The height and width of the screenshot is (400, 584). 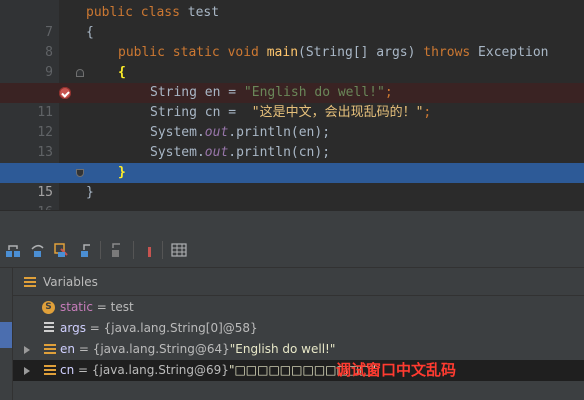 What do you see at coordinates (160, 370) in the screenshot?
I see `variable-value: {java.lang.String@69}` at bounding box center [160, 370].